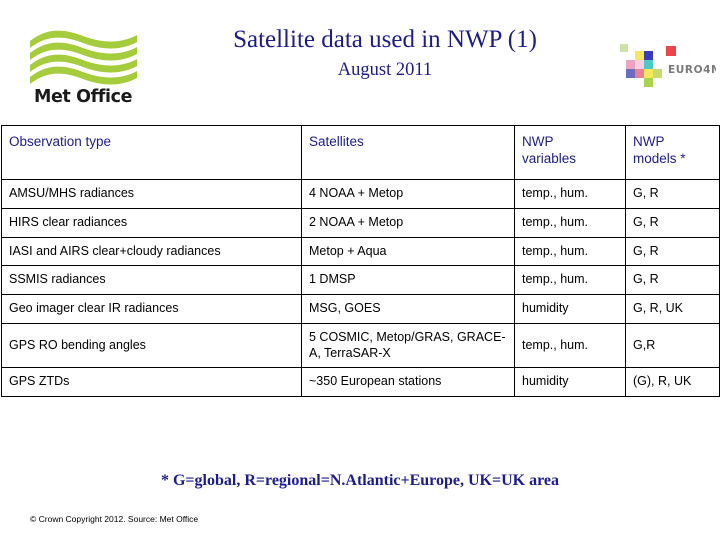 This screenshot has width=720, height=540. What do you see at coordinates (151, 309) in the screenshot?
I see `cell-observation-type: Geo imager clear IR radiances` at bounding box center [151, 309].